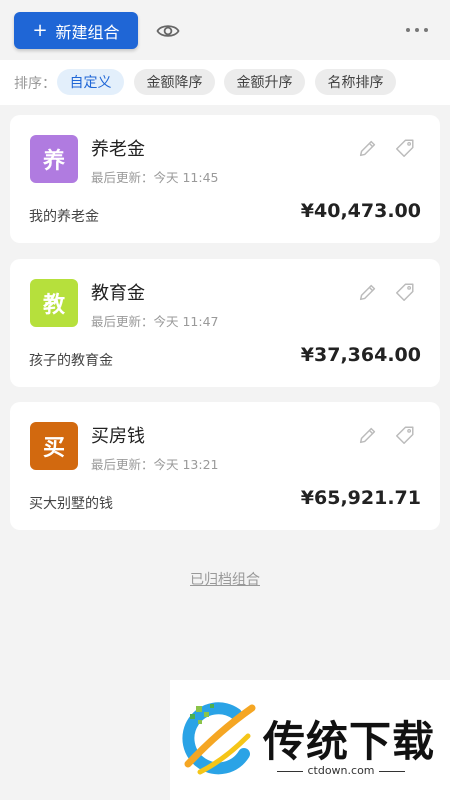  I want to click on portfolio-amount: ¥37,364.00, so click(360, 355).